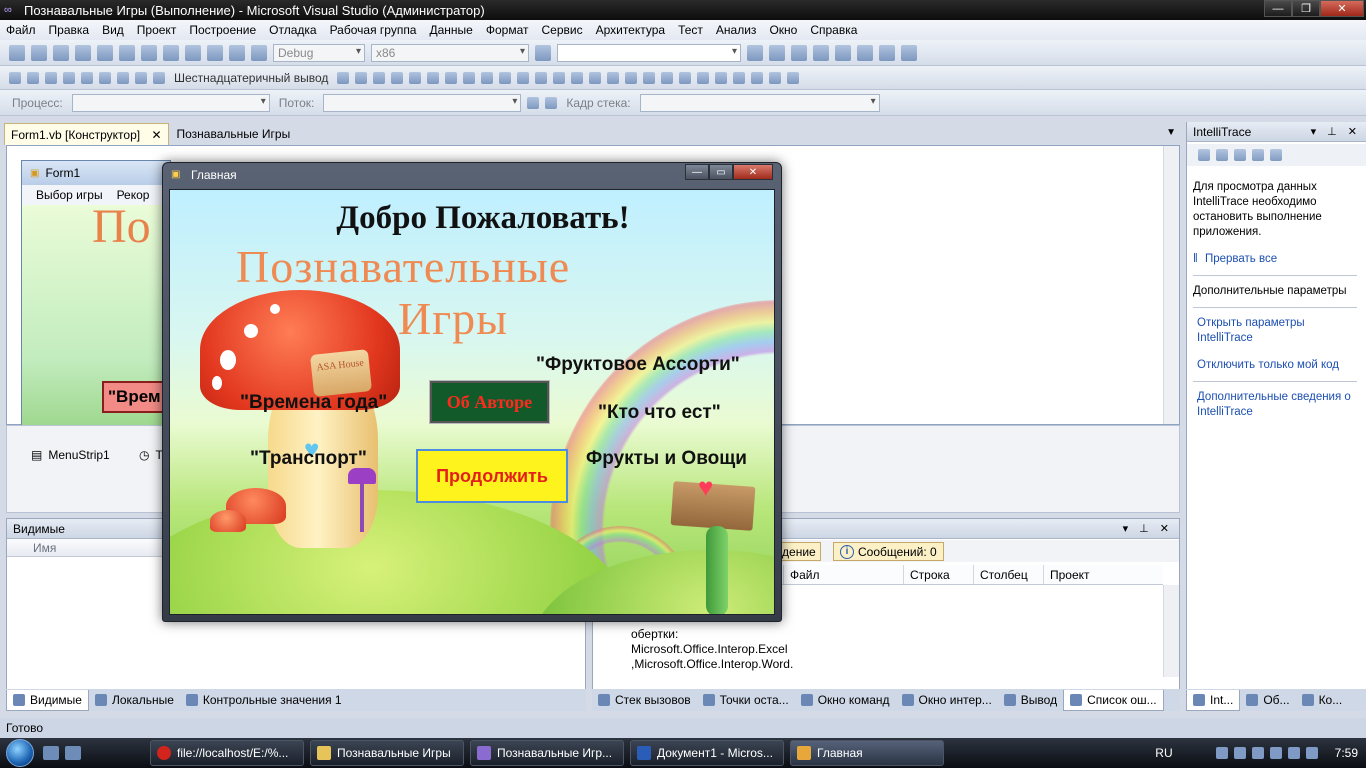  What do you see at coordinates (649, 52) in the screenshot?
I see `find-combo` at bounding box center [649, 52].